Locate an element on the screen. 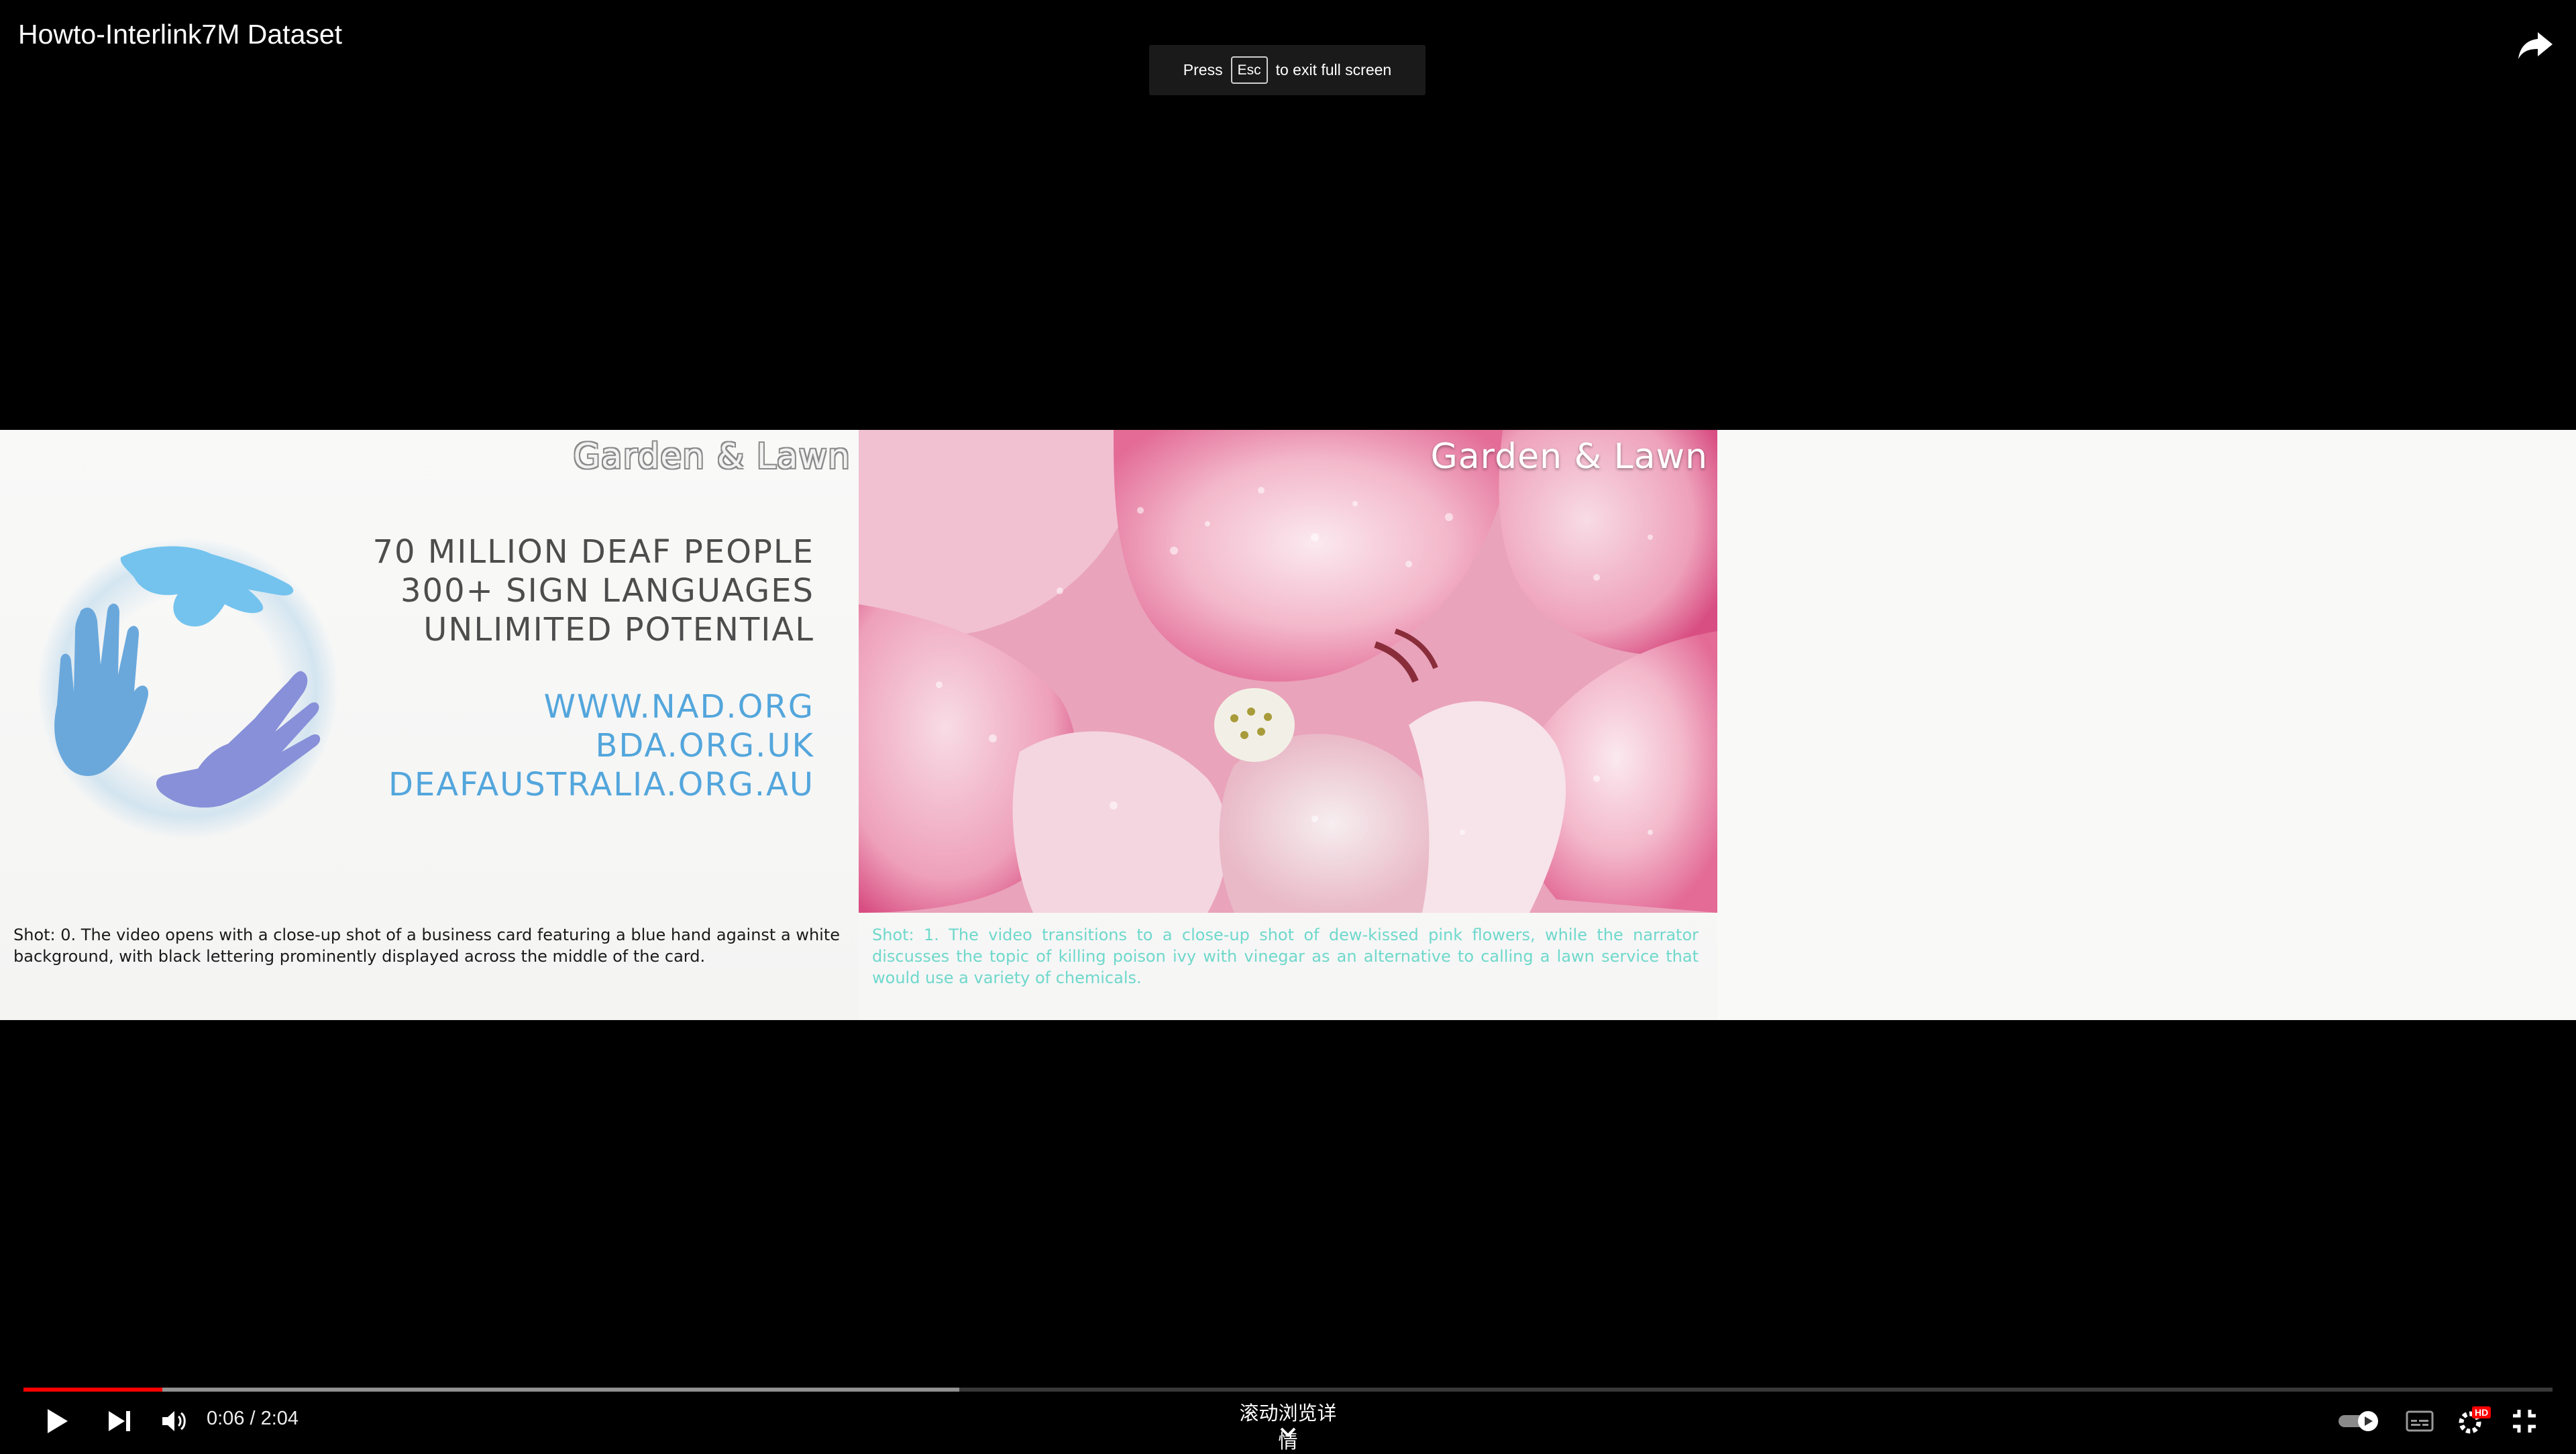  subtitles-icon is located at coordinates (2420, 1421).